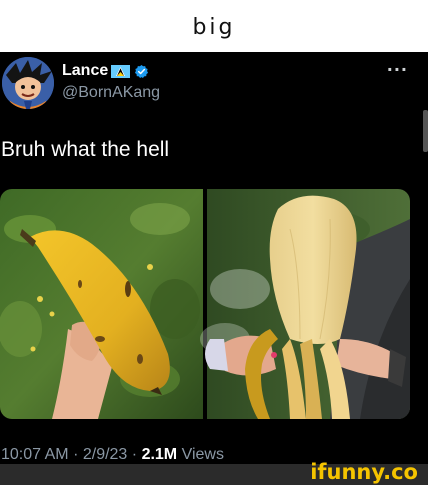  Describe the element at coordinates (111, 93) in the screenshot. I see `user-handle: @BornAKang` at that location.